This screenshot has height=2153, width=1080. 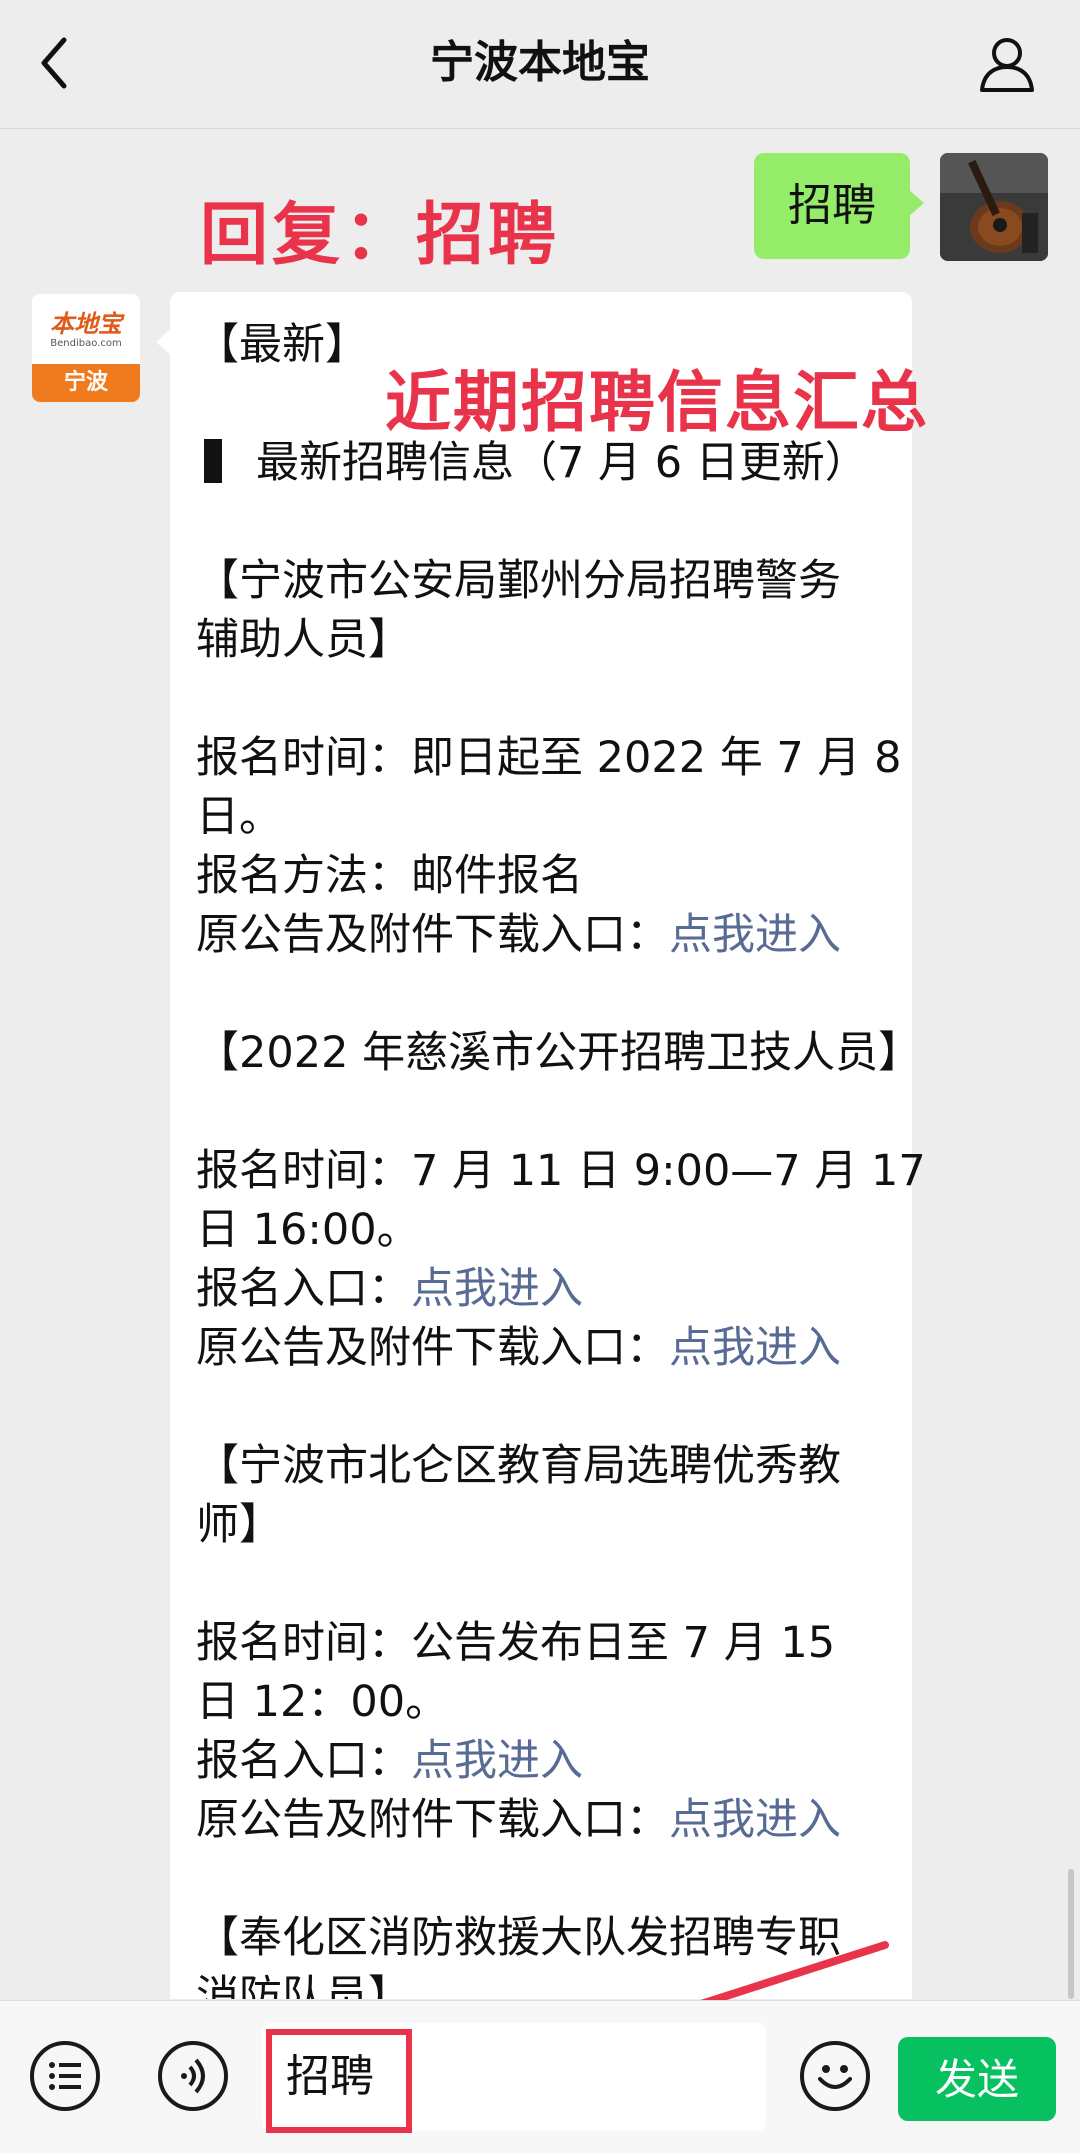 I want to click on line-text: 最新招聘信息（7 月 6 日更新）, so click(x=562, y=463).